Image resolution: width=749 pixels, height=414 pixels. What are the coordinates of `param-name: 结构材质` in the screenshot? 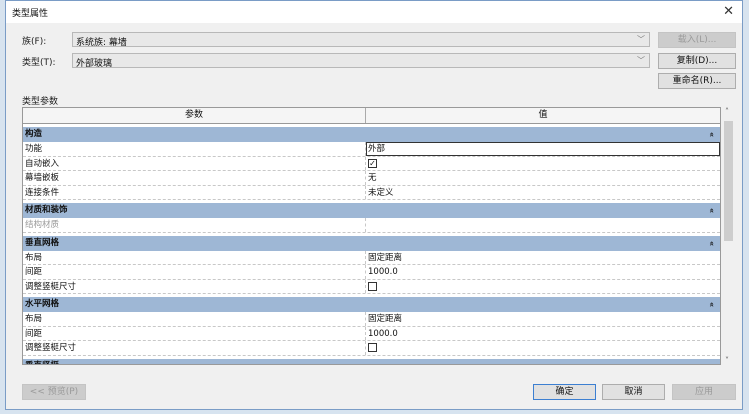 It's located at (194, 225).